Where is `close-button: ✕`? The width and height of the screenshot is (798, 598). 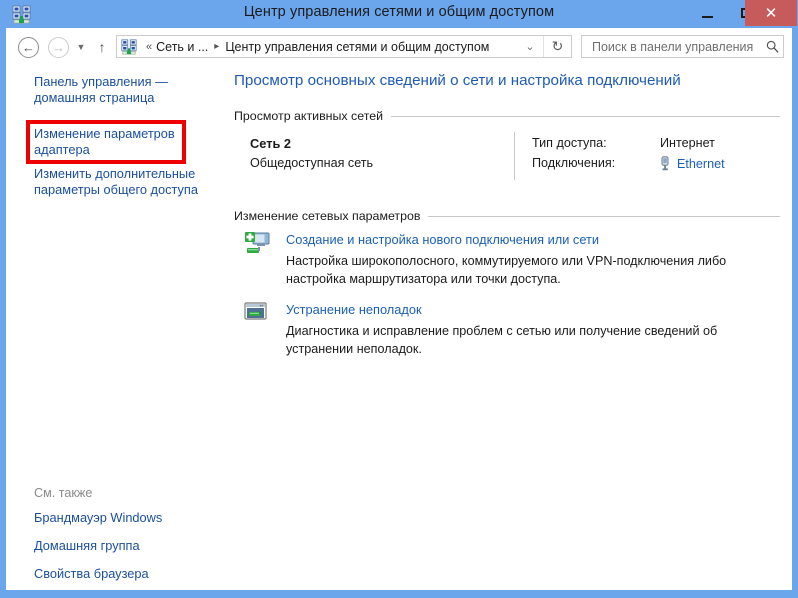
close-button: ✕ is located at coordinates (771, 13).